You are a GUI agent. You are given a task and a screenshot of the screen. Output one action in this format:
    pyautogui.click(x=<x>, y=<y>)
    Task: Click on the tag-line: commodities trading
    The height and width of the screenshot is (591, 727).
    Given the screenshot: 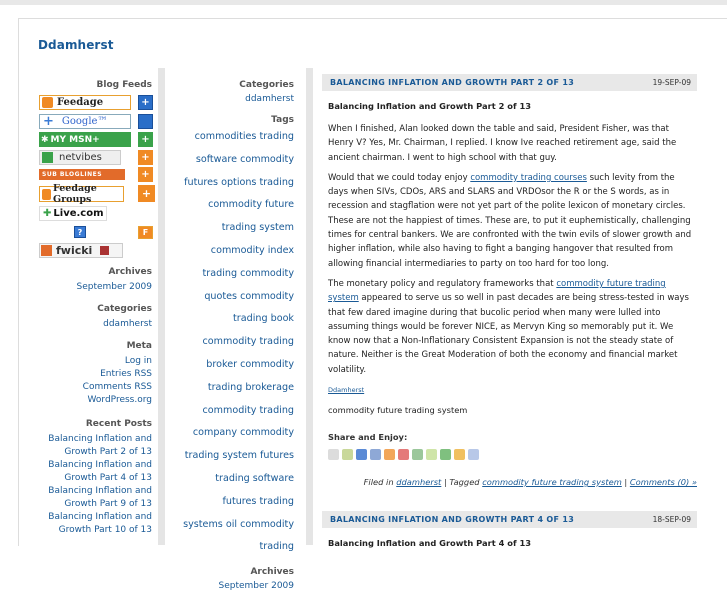 What is the action you would take?
    pyautogui.click(x=233, y=137)
    